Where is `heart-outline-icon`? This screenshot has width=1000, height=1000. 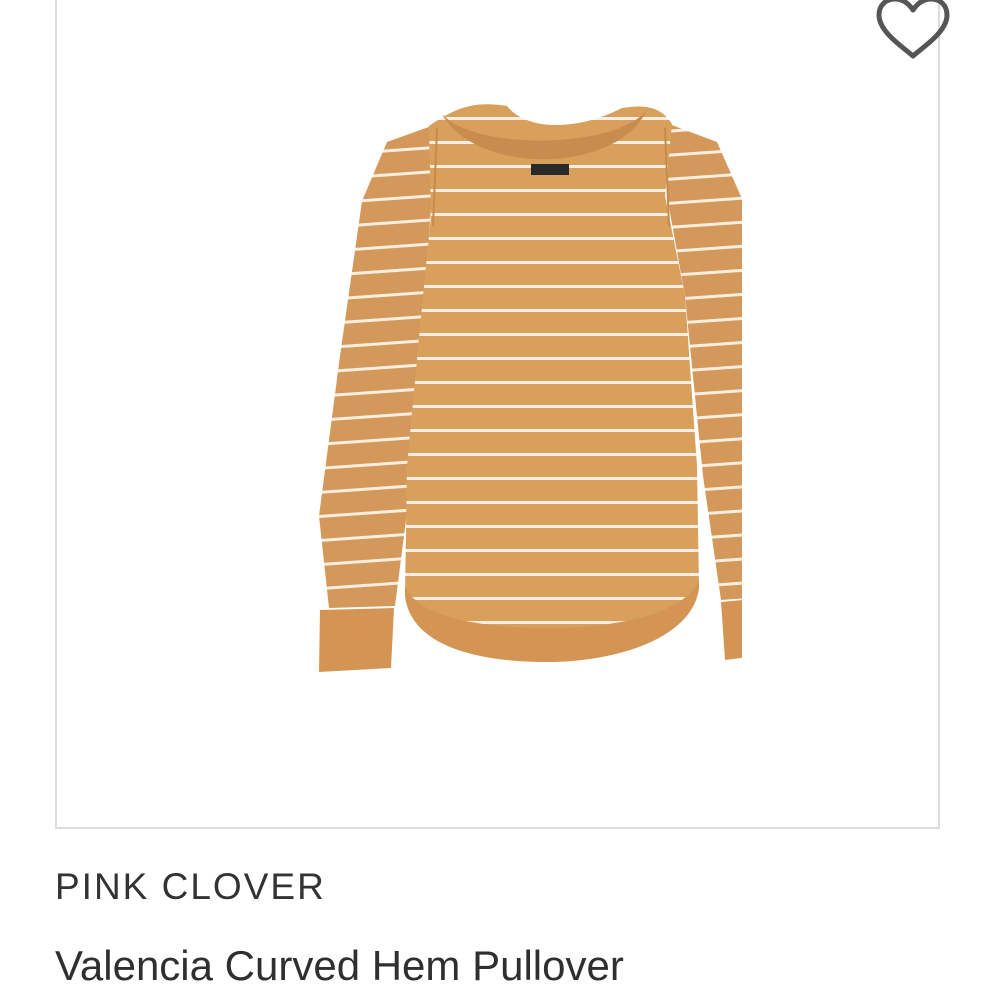 heart-outline-icon is located at coordinates (913, 29).